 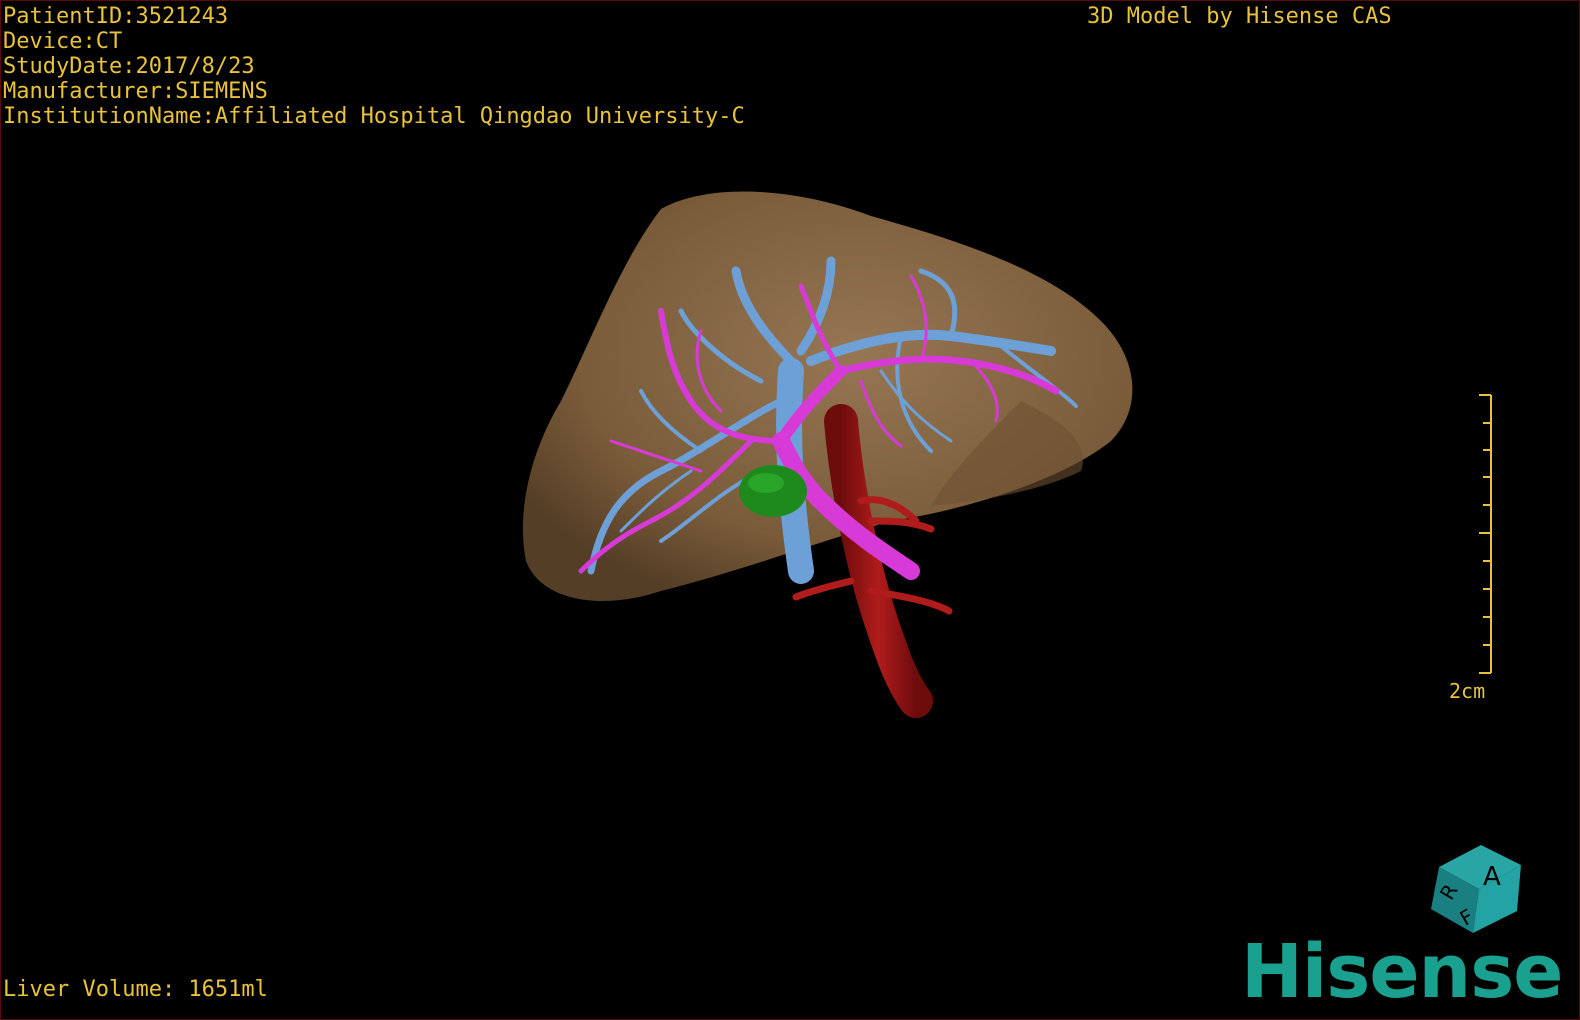 I want to click on scale-bar-label: 2cm, so click(x=1467, y=691).